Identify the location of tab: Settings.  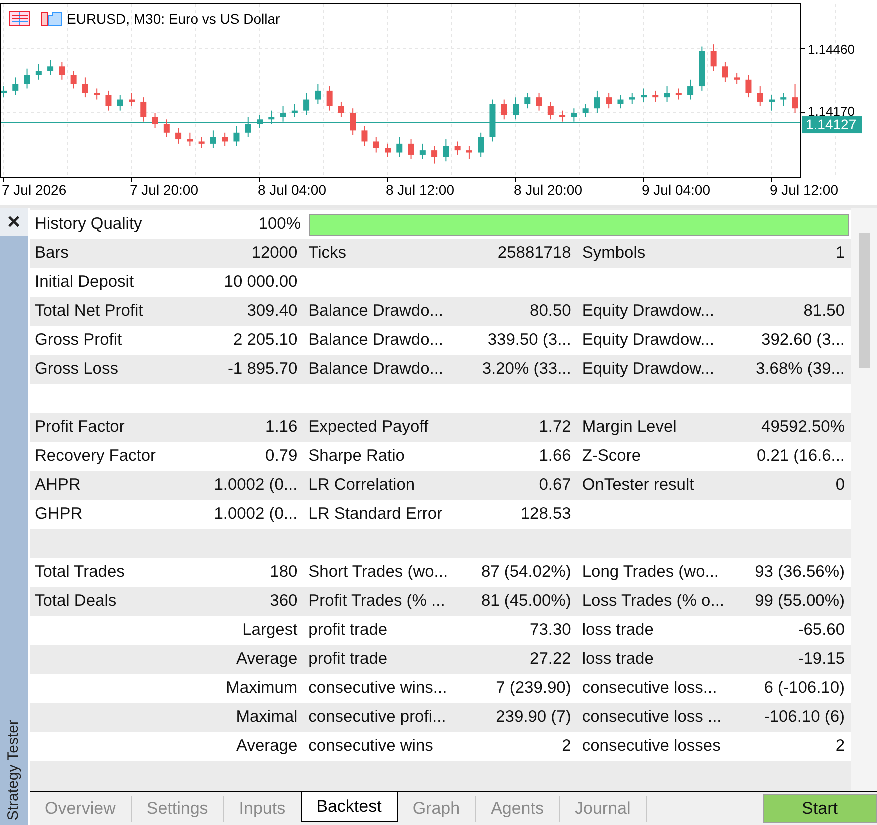
(178, 809).